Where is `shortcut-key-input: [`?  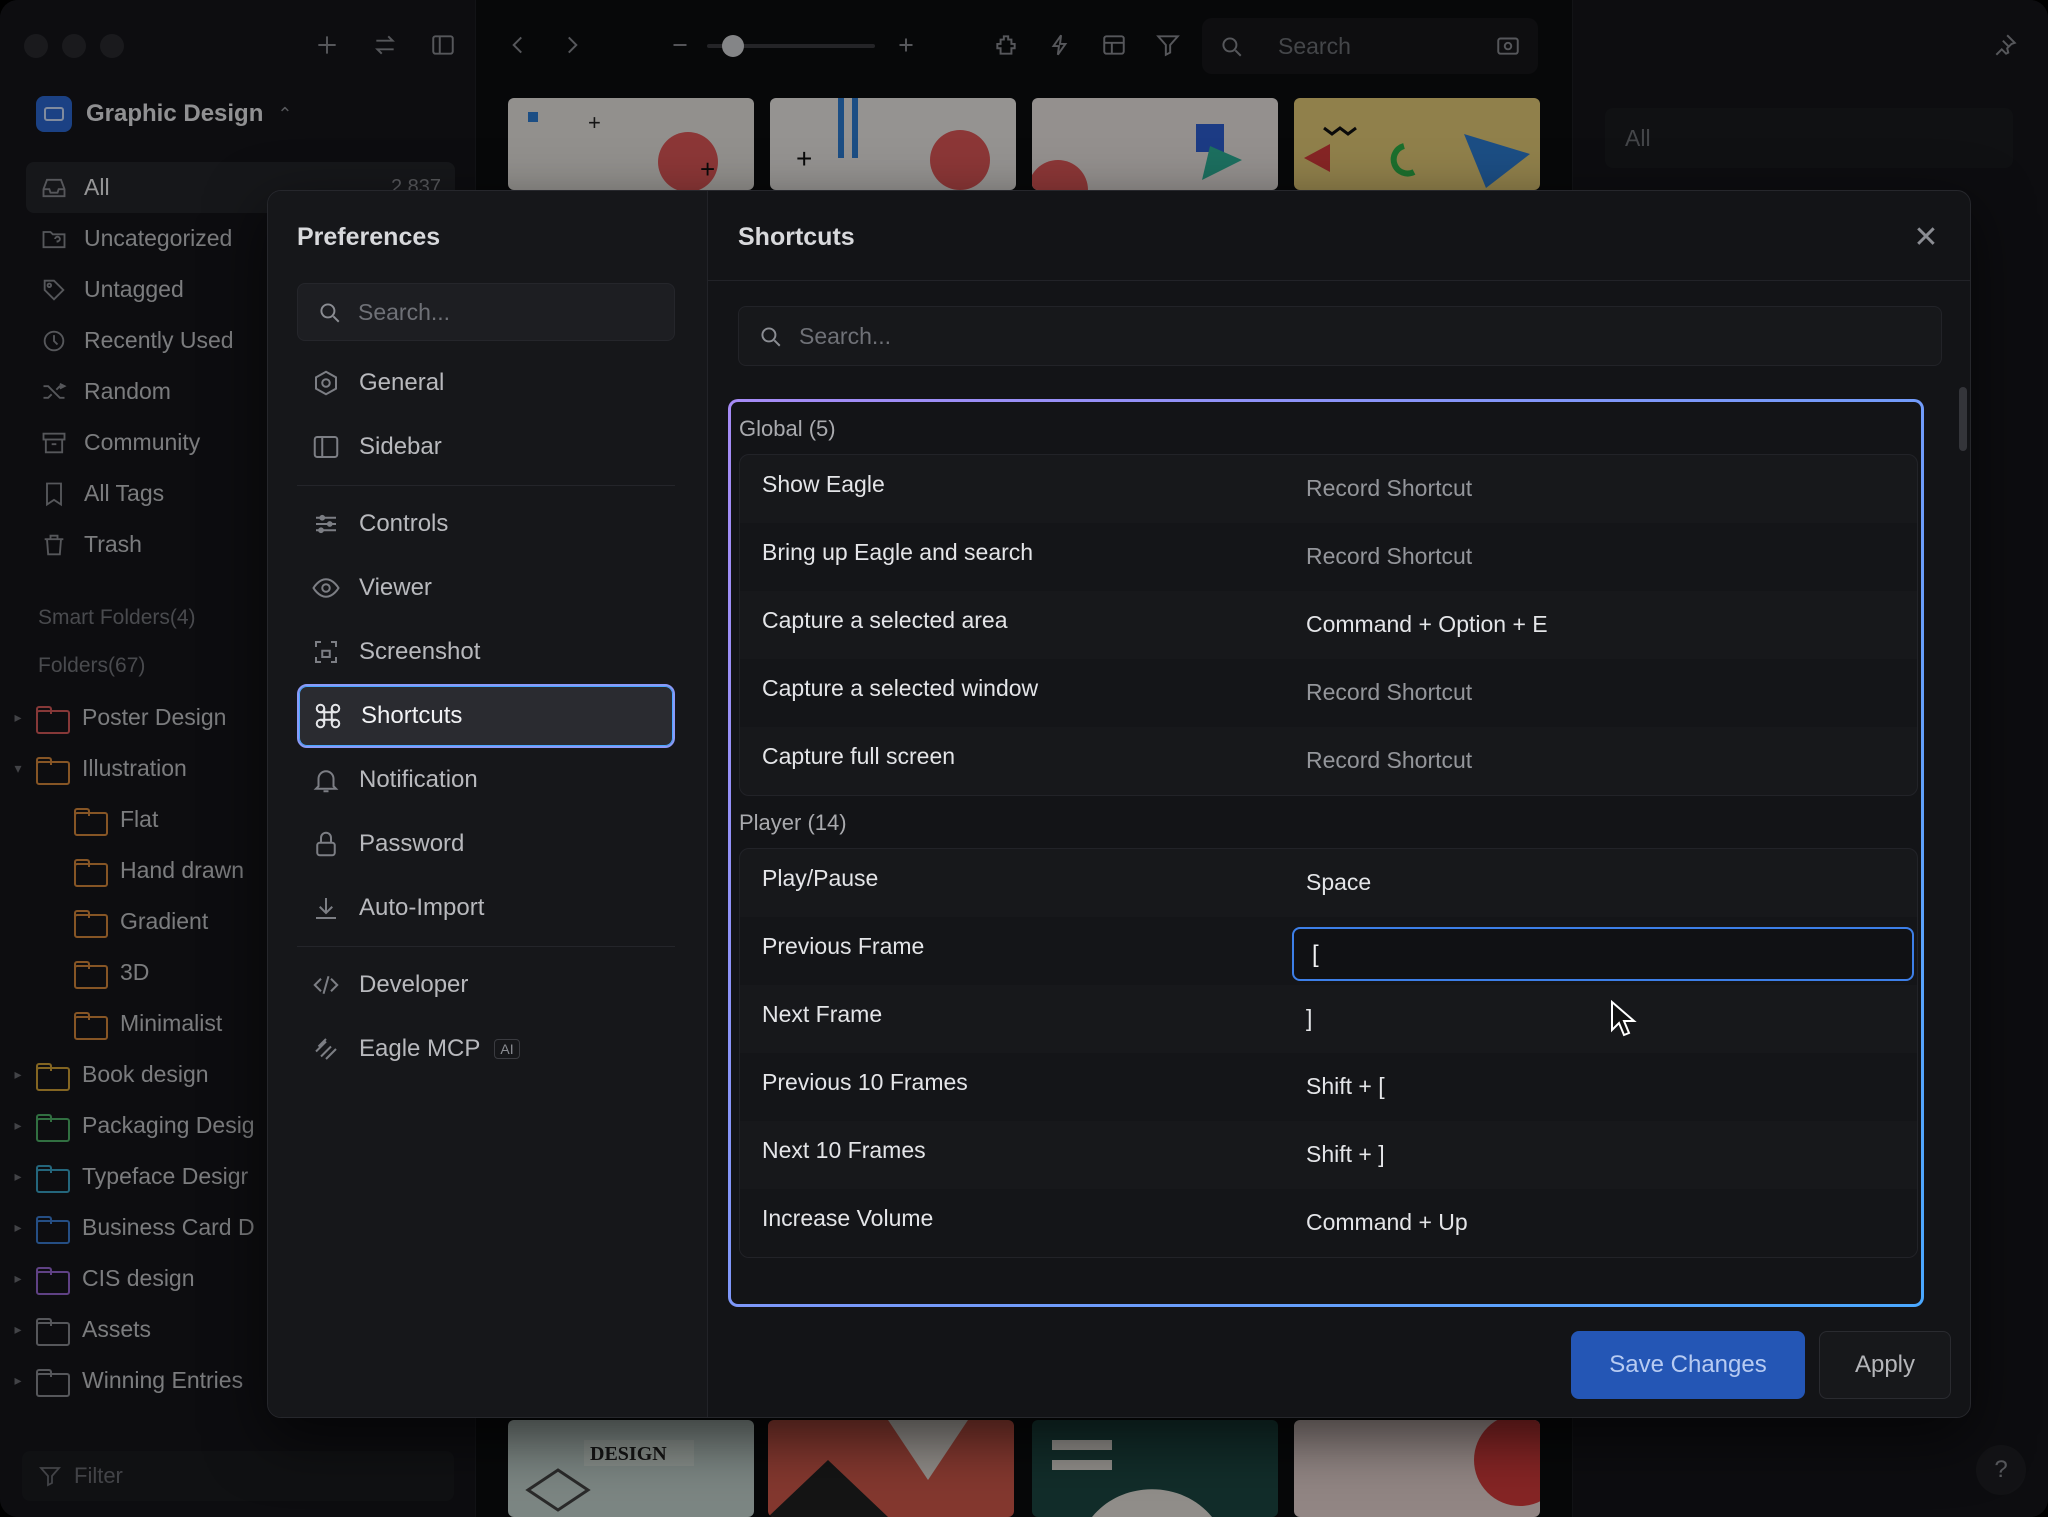
shortcut-key-input: [ is located at coordinates (1603, 954).